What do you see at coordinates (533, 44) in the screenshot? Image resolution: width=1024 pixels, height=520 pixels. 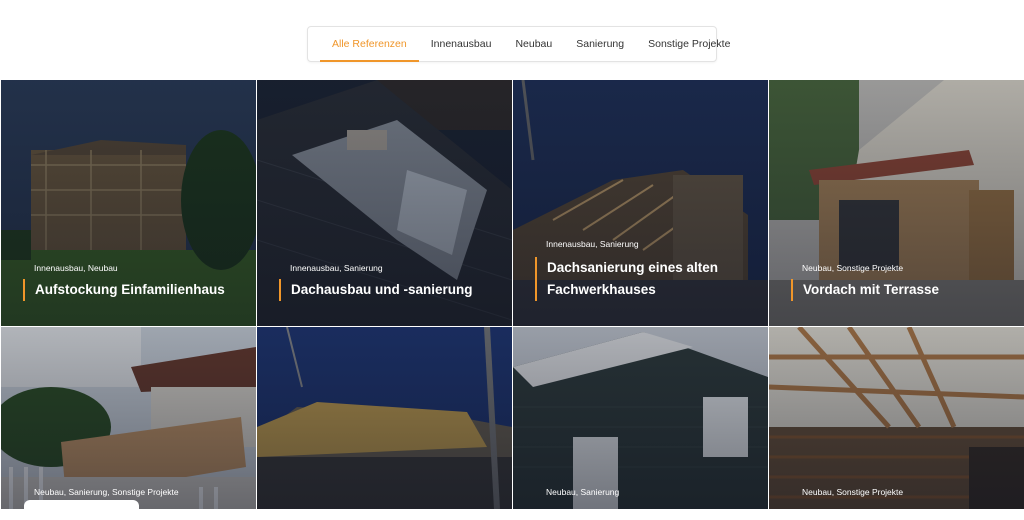 I see `filter-tab-neubau: Neubau` at bounding box center [533, 44].